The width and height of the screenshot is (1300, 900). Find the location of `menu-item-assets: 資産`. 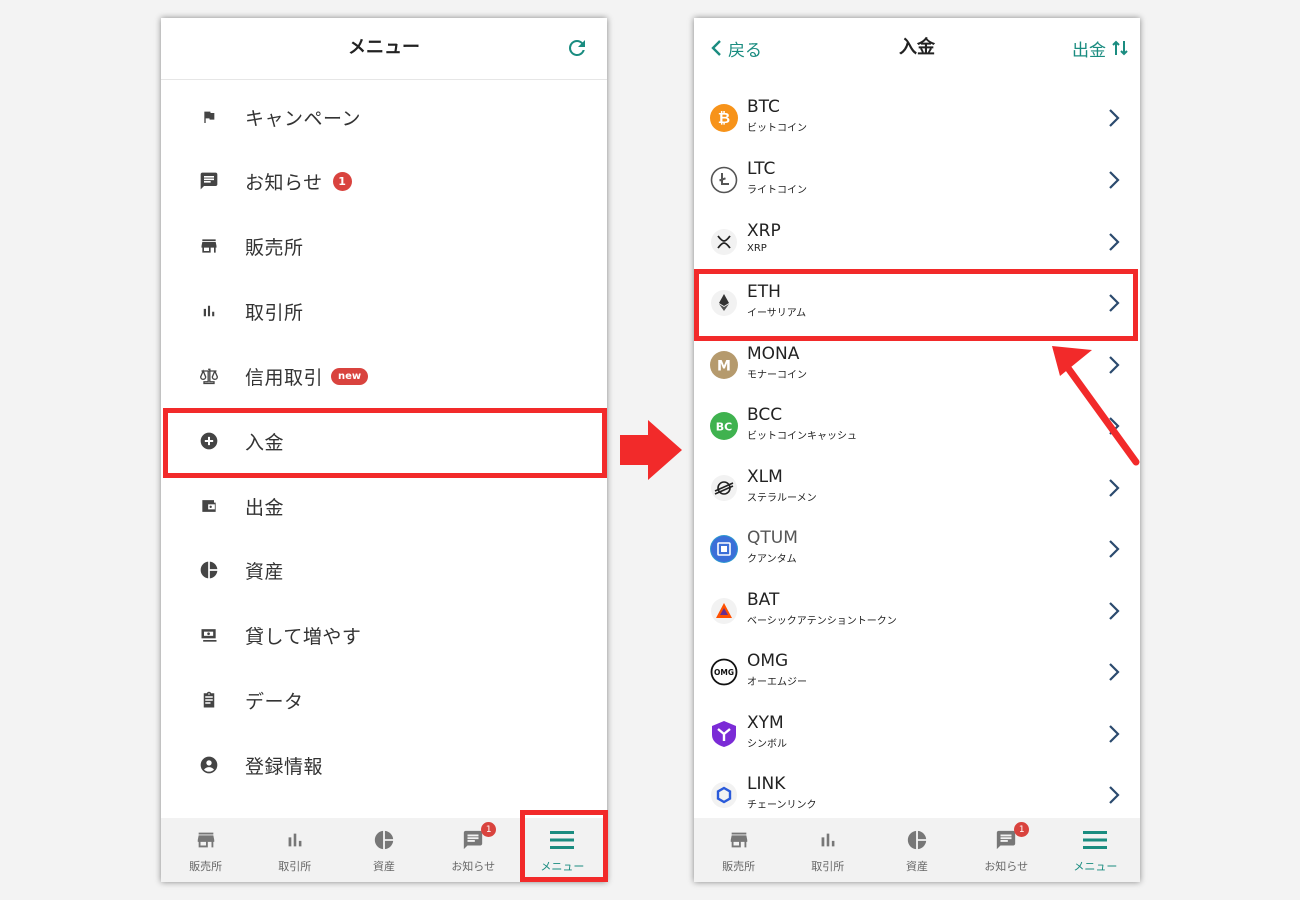

menu-item-assets: 資産 is located at coordinates (384, 570).